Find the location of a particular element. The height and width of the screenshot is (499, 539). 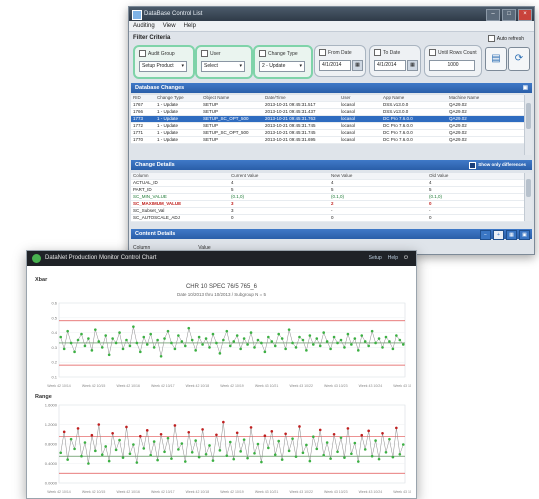

column-header: App Name is located at coordinates (414, 98).